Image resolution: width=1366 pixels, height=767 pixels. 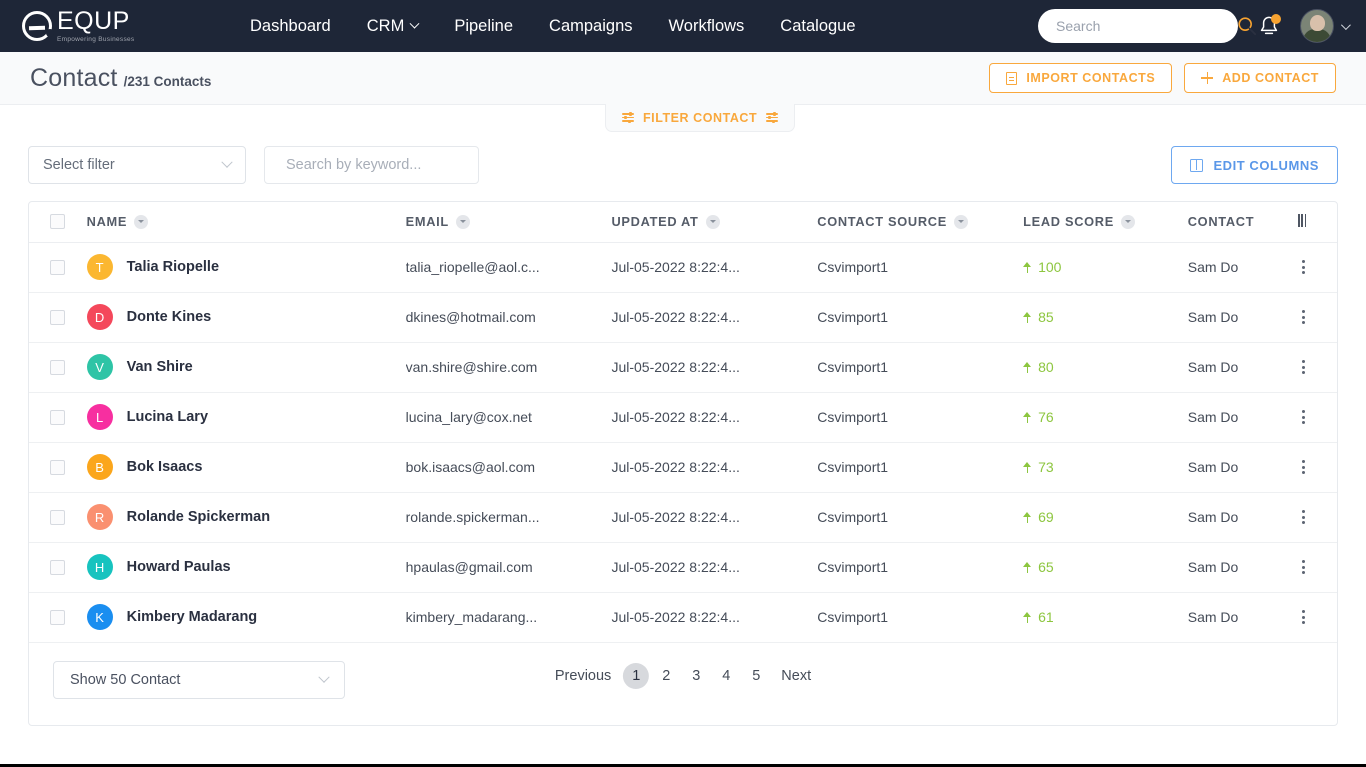 I want to click on column-header-contact-source: CONTACT SOURCE, so click(x=920, y=222).